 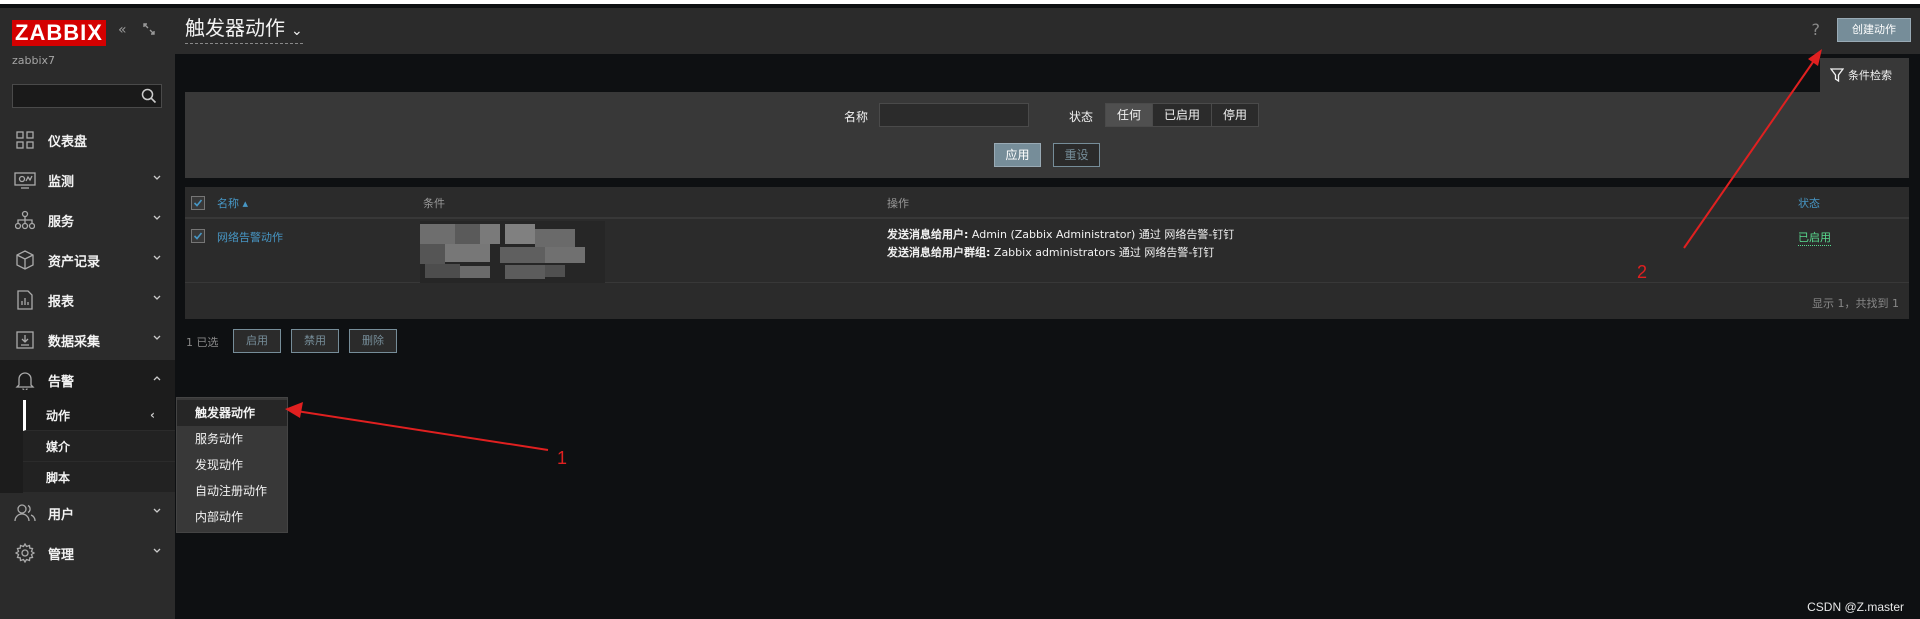 What do you see at coordinates (74, 342) in the screenshot?
I see `menu-label: 数据采集` at bounding box center [74, 342].